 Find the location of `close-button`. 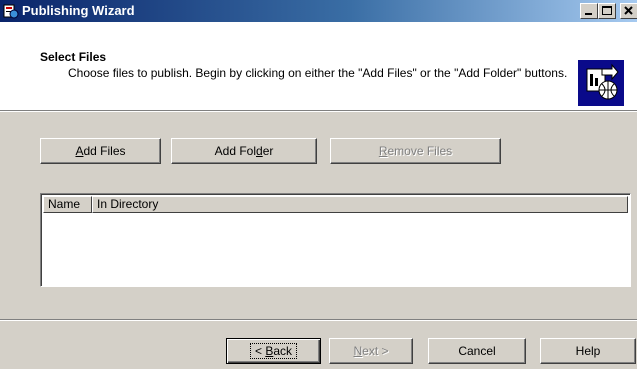

close-button is located at coordinates (628, 11).